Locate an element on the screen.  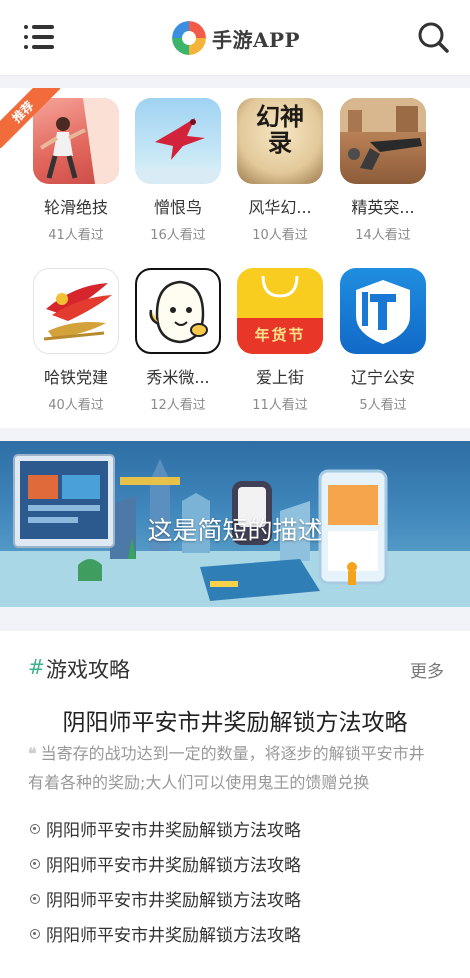
app-views: 14人看过 is located at coordinates (383, 235).